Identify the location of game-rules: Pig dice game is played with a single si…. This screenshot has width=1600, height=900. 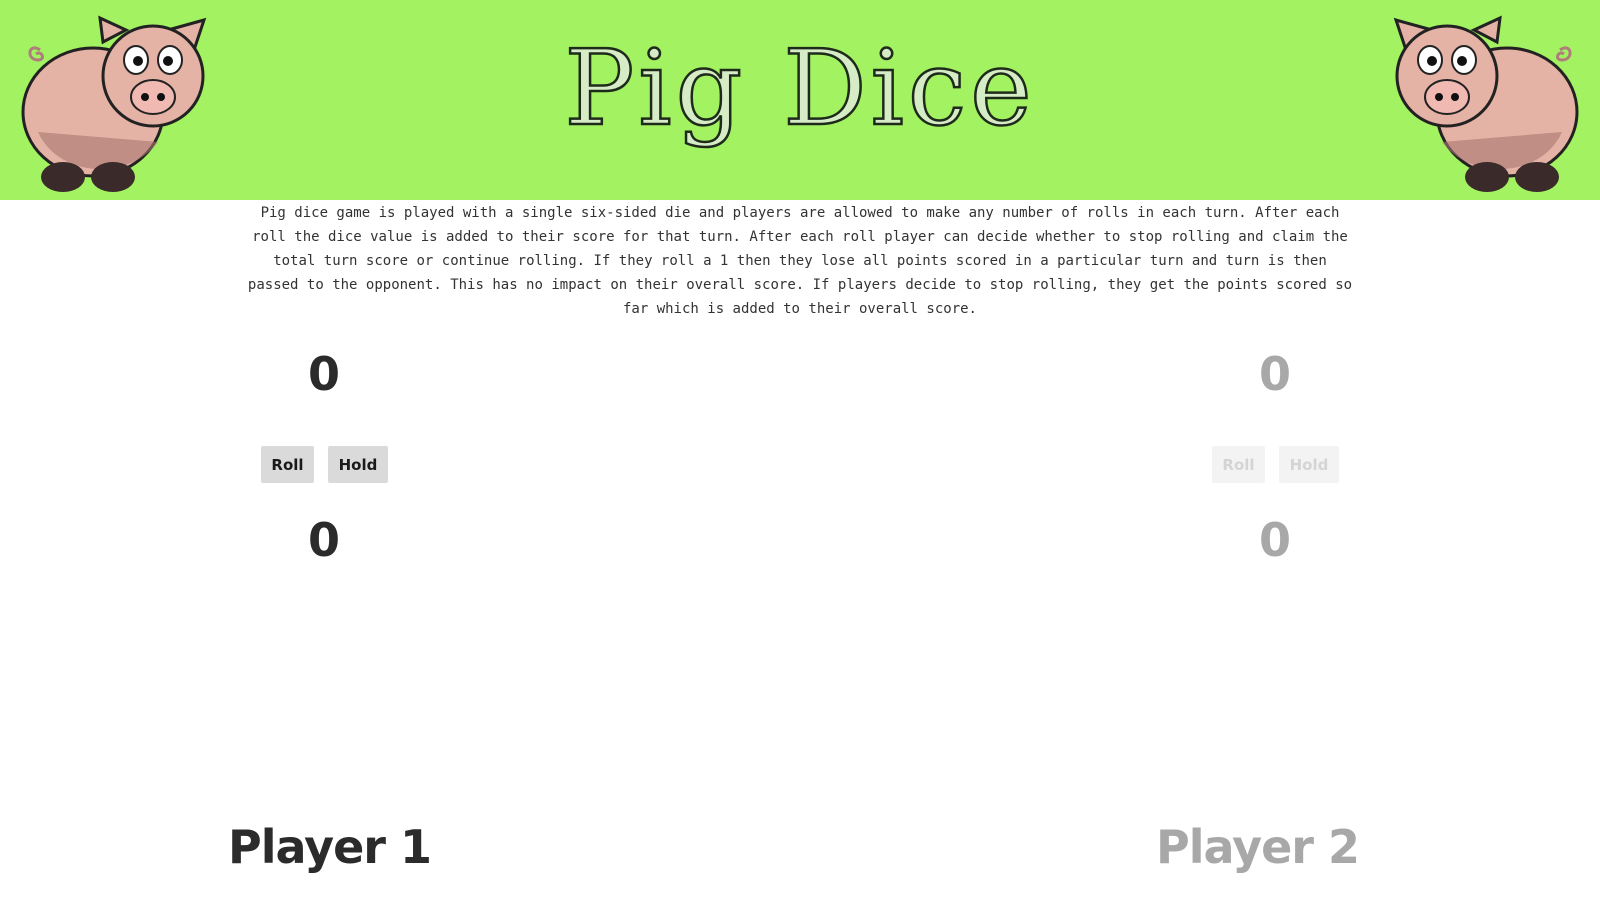
(800, 261).